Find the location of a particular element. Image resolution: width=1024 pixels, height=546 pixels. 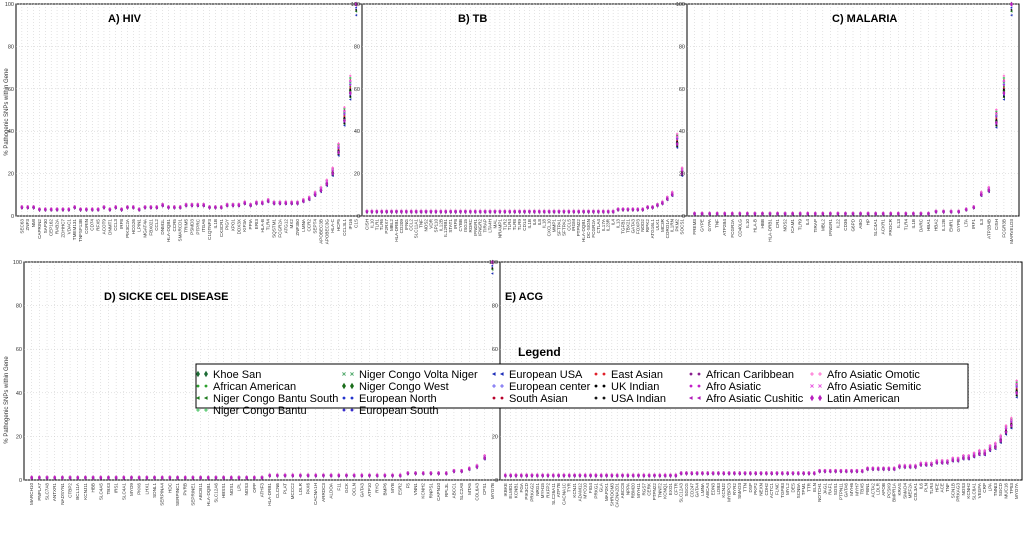

x-tick-label: CACNA1H is located at coordinates (315, 494).